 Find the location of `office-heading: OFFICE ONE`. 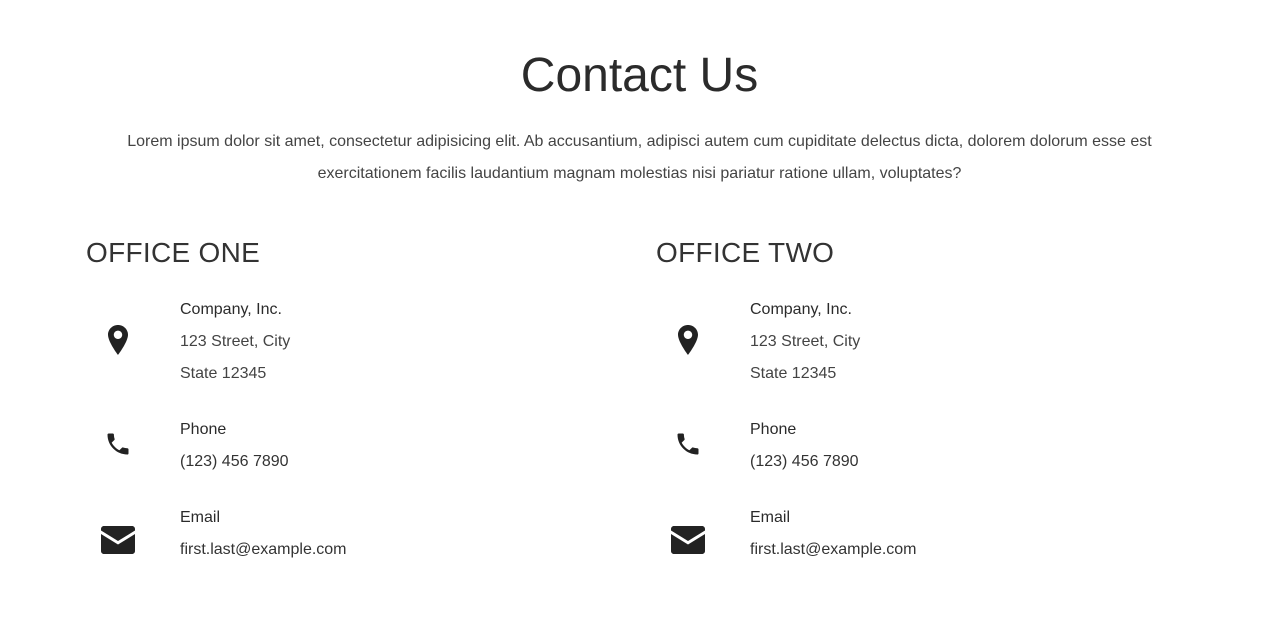

office-heading: OFFICE ONE is located at coordinates (173, 252).